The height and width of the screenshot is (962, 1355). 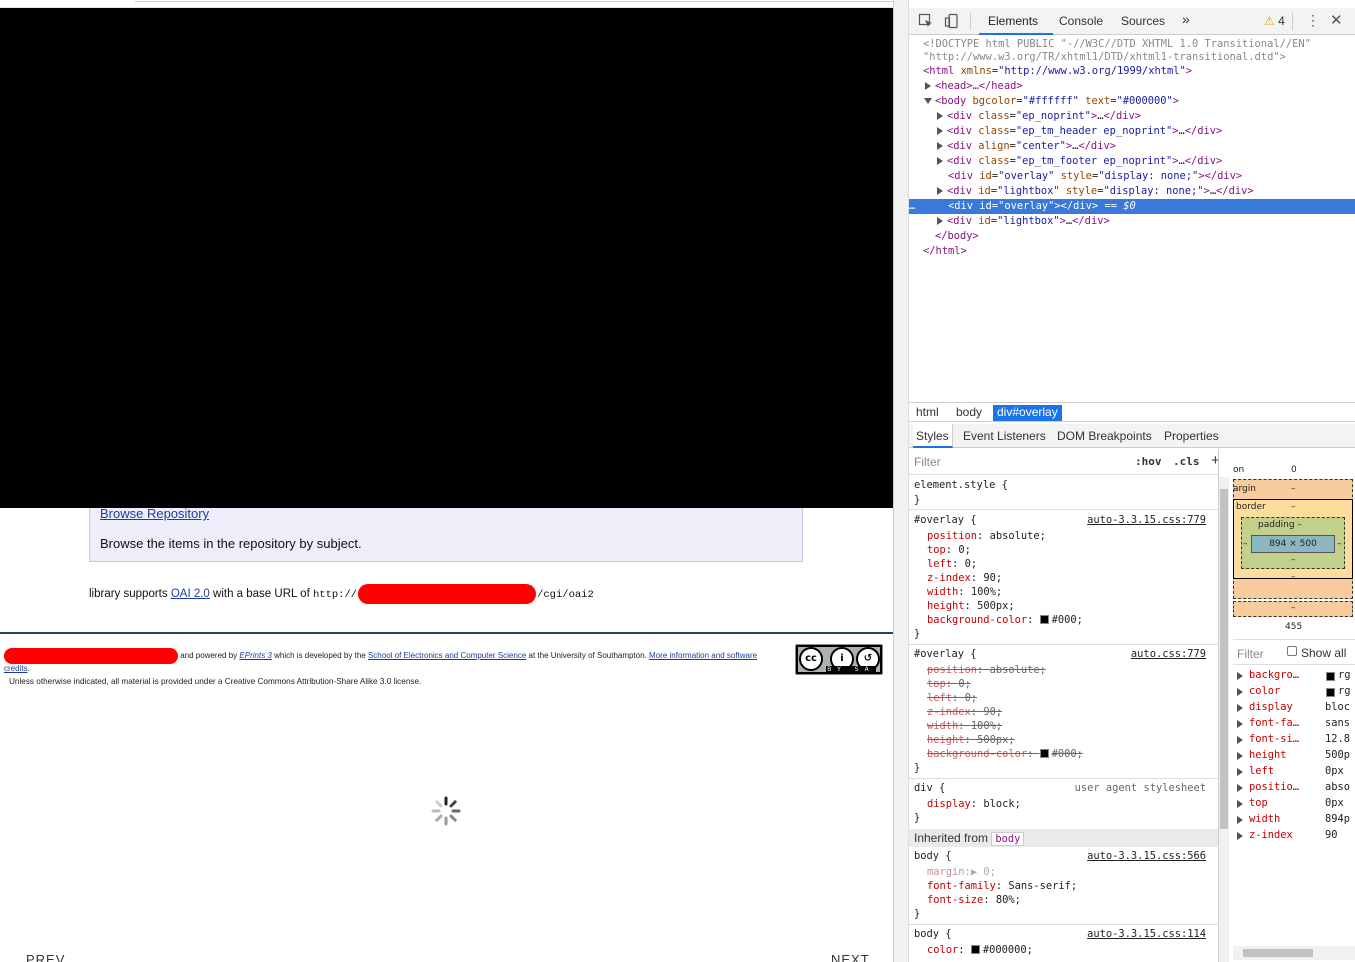 I want to click on css-decl: width: 100%;, so click(x=964, y=592).